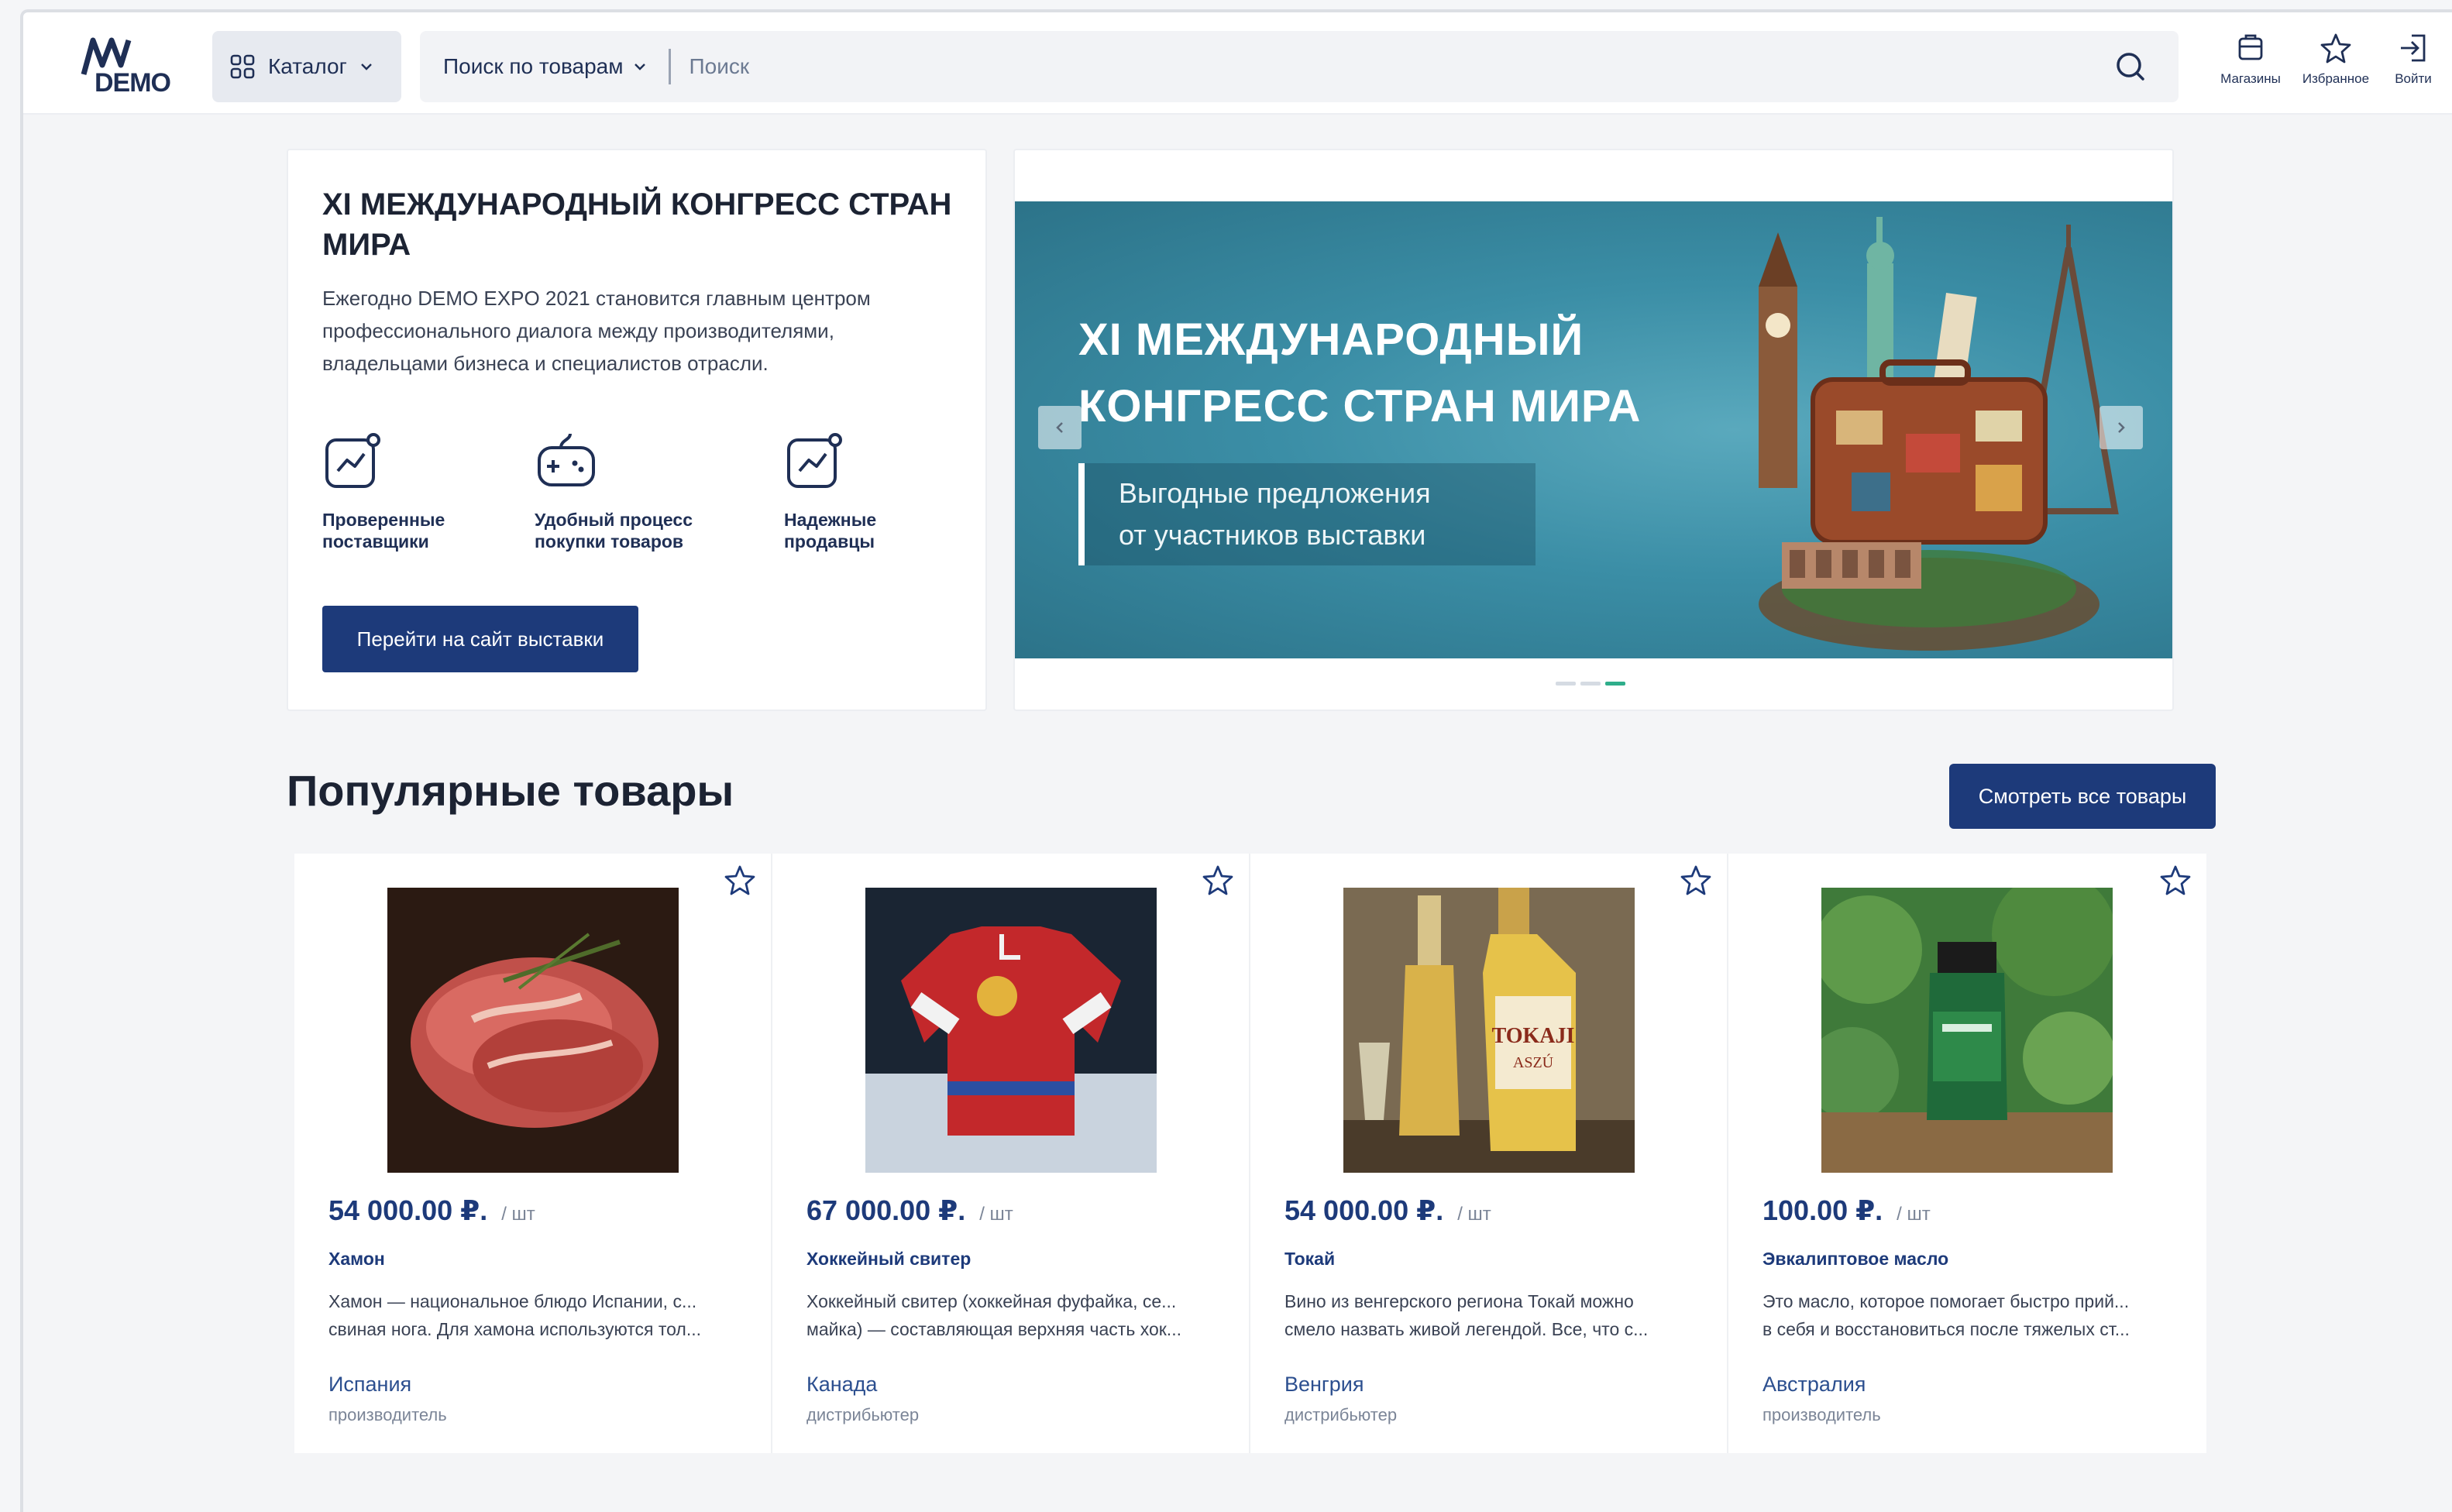 This screenshot has width=2452, height=1512. Describe the element at coordinates (1814, 1385) in the screenshot. I see `product-country: Австралия` at that location.